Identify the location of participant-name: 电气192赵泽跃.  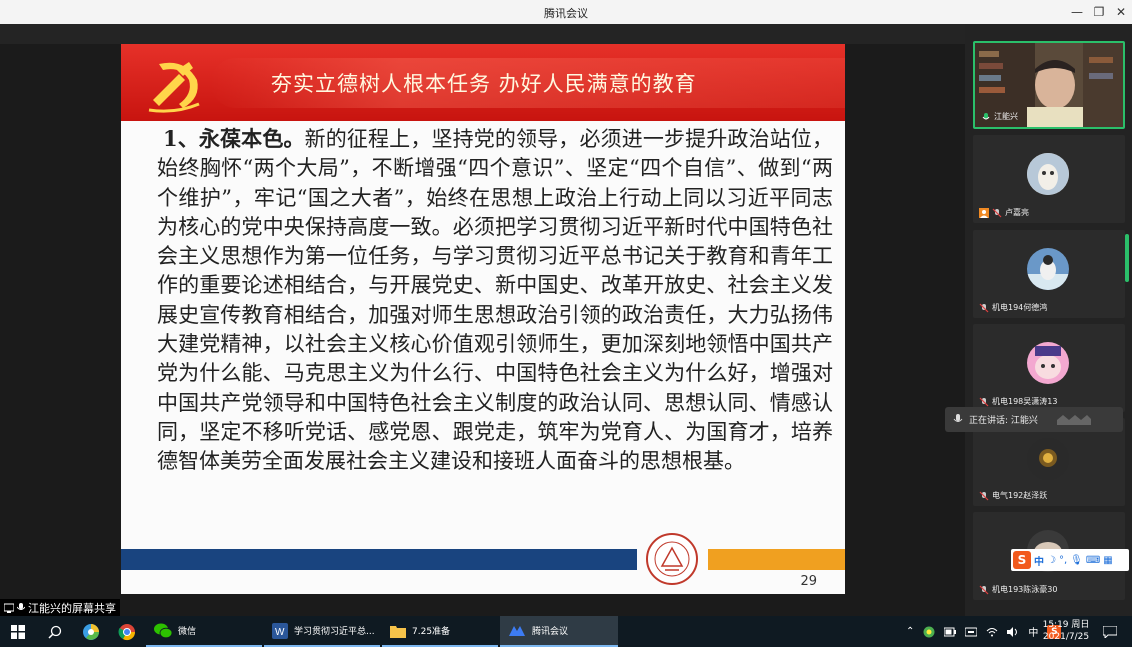
(1020, 495).